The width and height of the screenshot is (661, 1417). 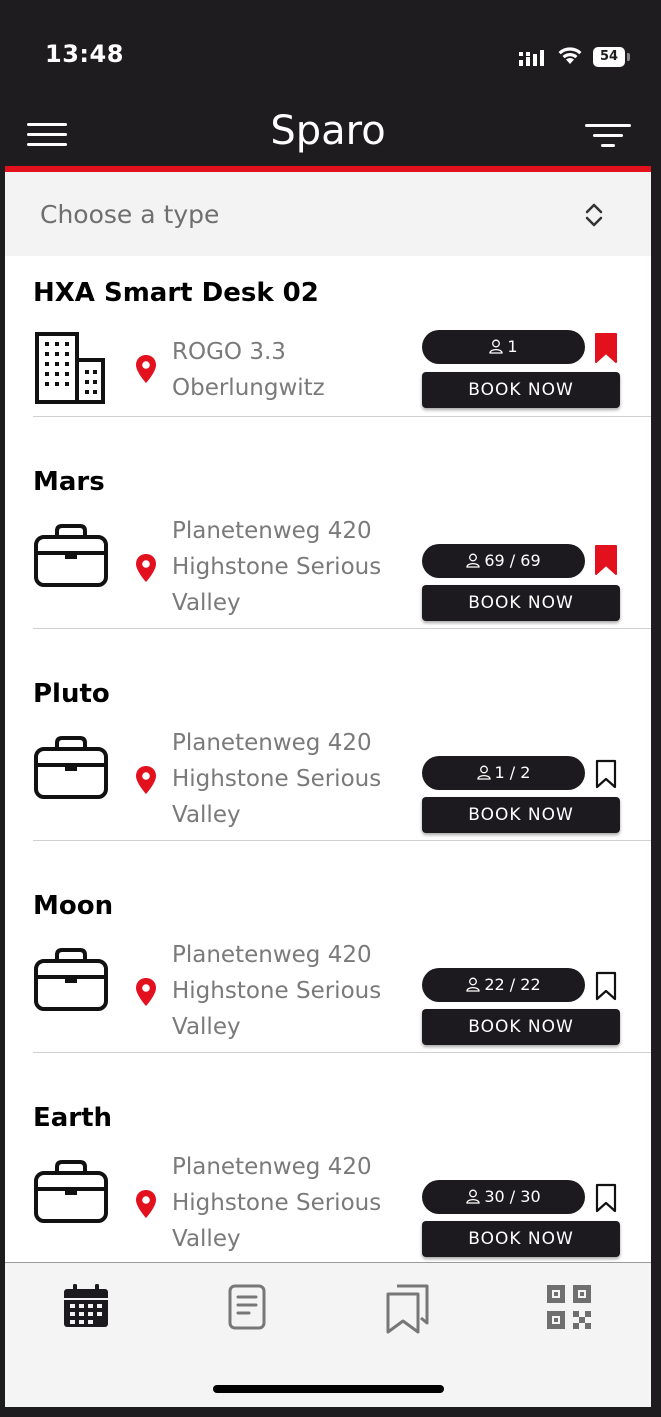 I want to click on item-address: ROGO 3.3 Oberlungwitz, so click(x=248, y=370).